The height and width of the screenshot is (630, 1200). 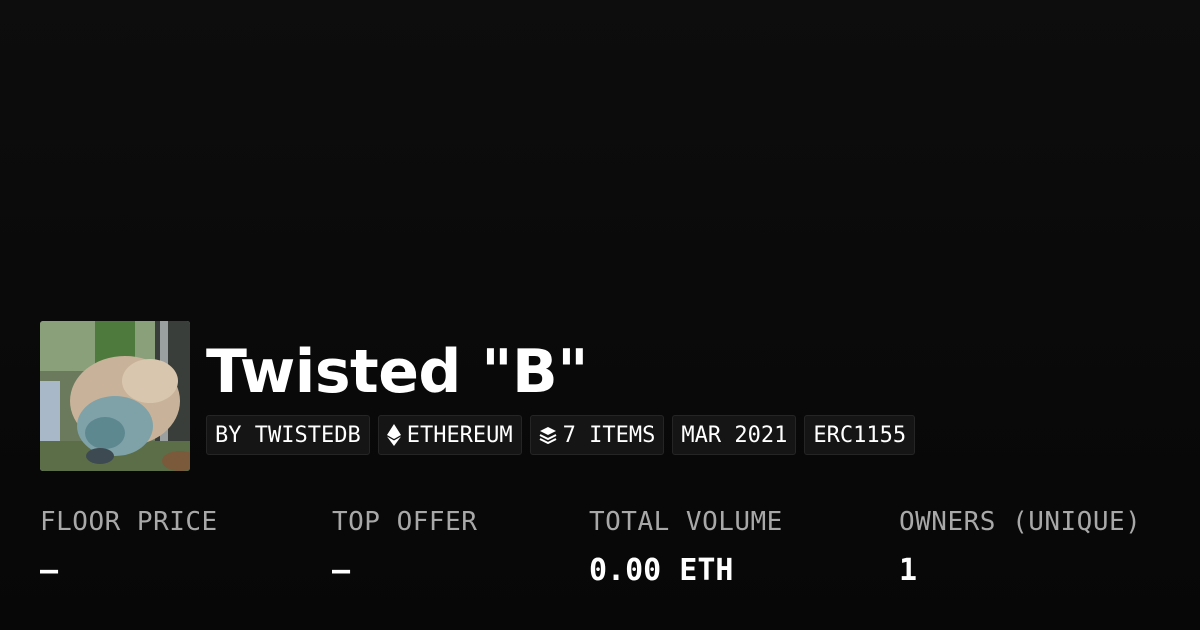 I want to click on owners-stat: OWNERS (UNIQUE) 1, so click(x=1020, y=549).